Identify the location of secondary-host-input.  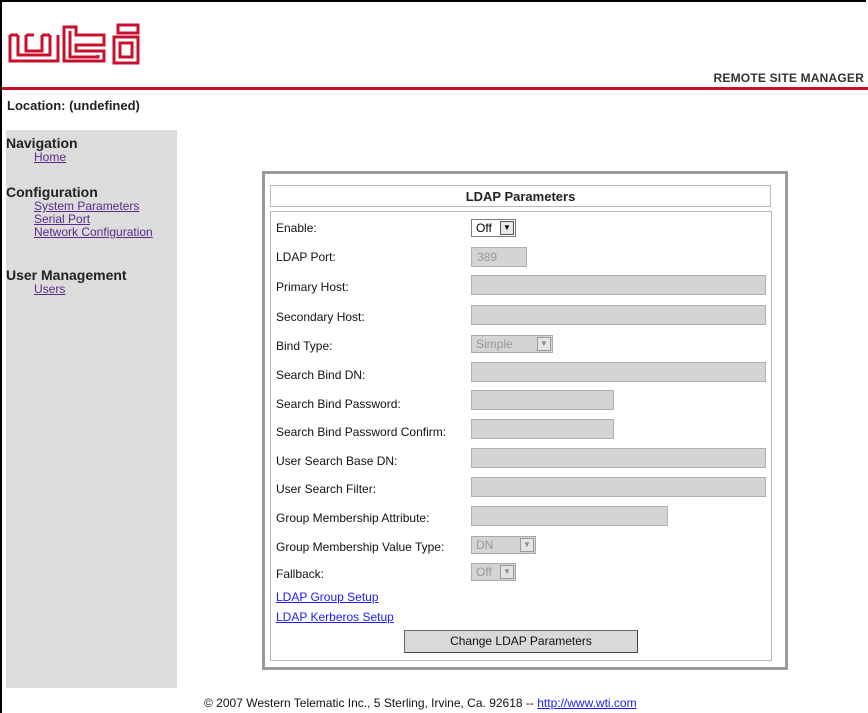
(618, 315).